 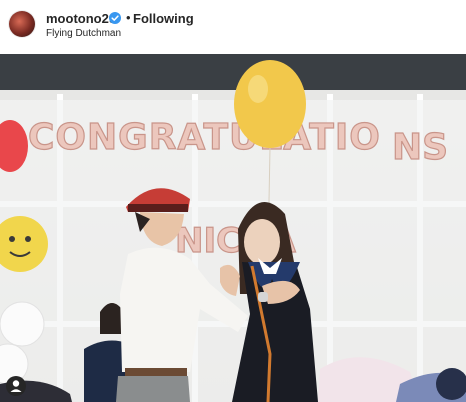 I want to click on person-icon, so click(x=16, y=386).